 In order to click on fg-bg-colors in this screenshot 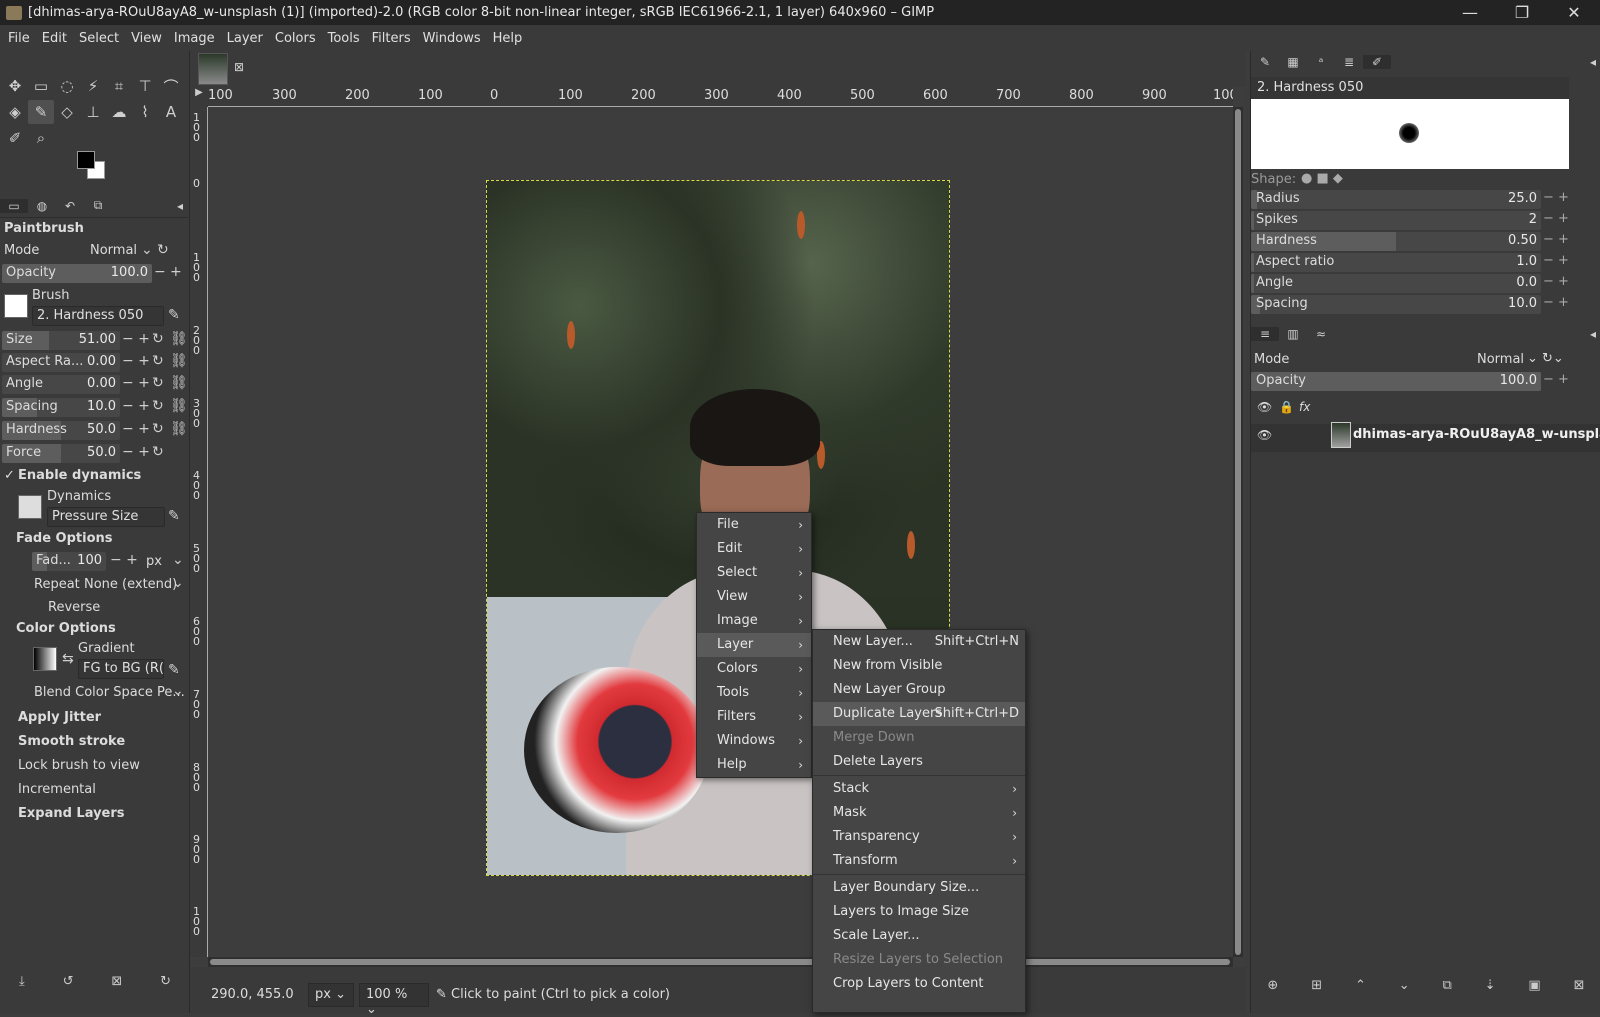, I will do `click(93, 167)`.